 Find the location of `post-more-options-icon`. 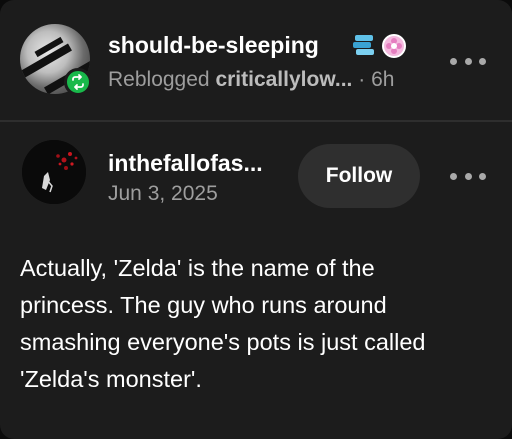

post-more-options-icon is located at coordinates (468, 176).